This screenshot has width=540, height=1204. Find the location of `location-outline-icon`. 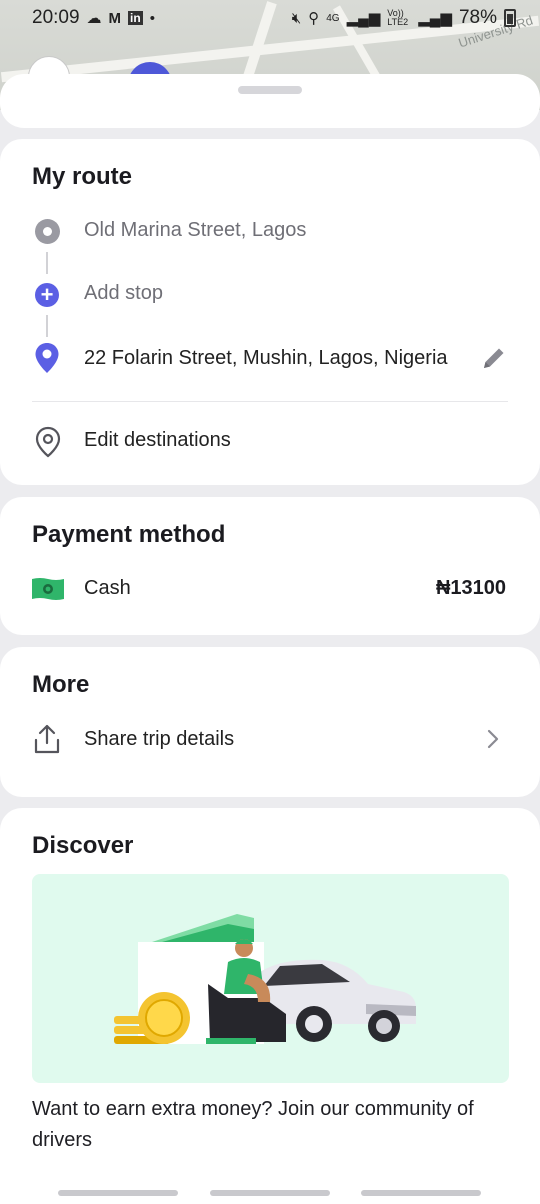

location-outline-icon is located at coordinates (48, 444).